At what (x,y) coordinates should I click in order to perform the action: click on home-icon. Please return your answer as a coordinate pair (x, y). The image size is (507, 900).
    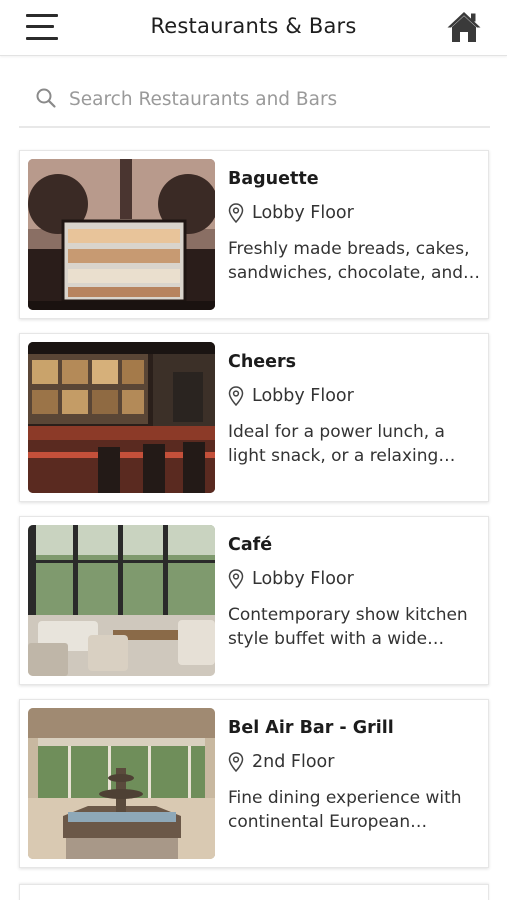
    Looking at the image, I should click on (464, 27).